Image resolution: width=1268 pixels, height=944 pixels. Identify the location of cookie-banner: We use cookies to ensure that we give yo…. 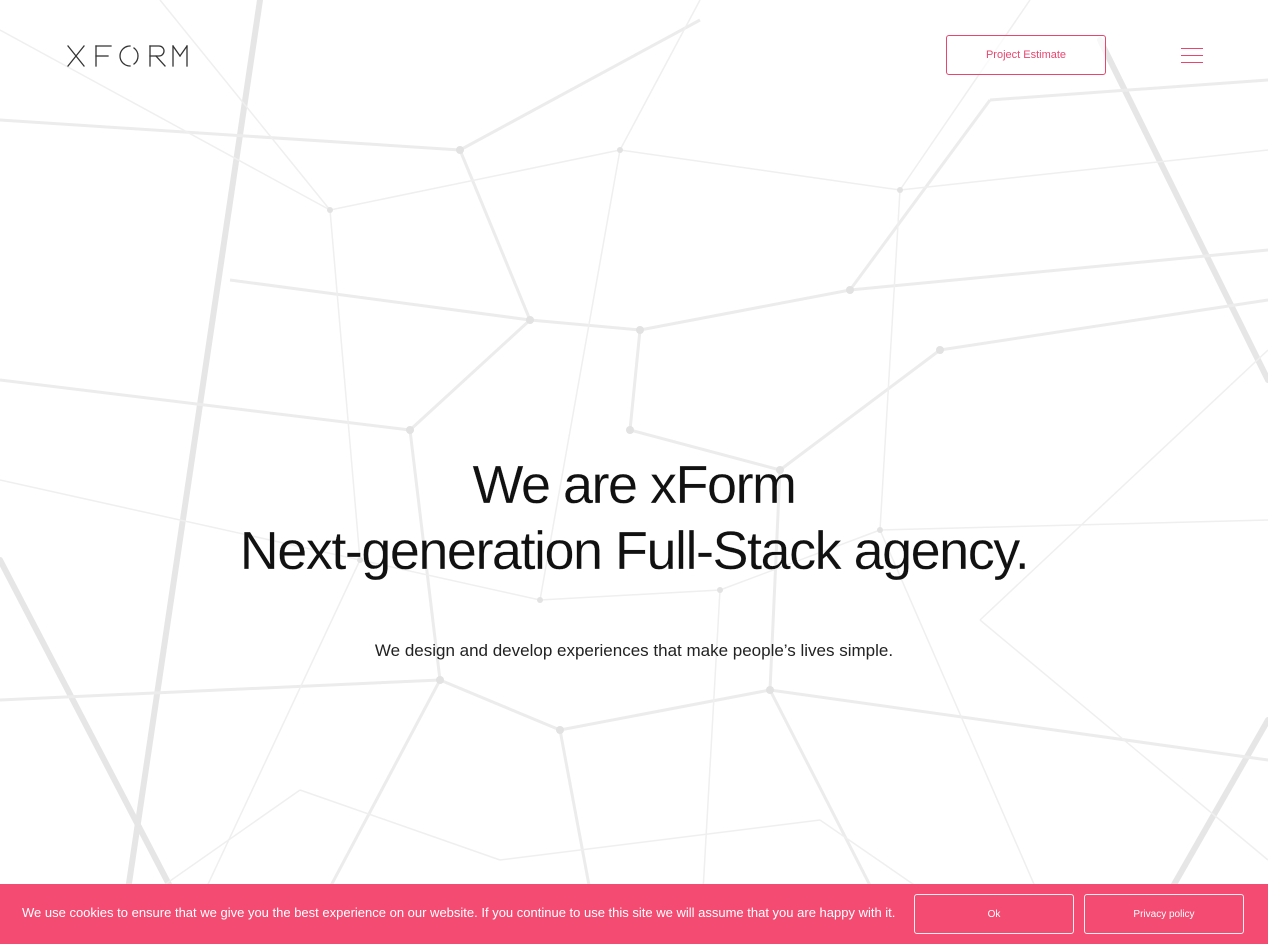
(634, 914).